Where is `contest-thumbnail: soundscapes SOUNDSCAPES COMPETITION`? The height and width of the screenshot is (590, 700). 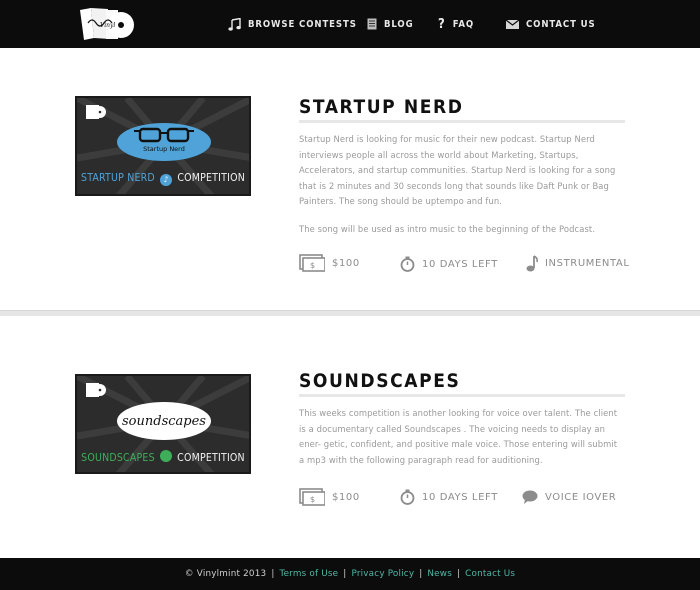 contest-thumbnail: soundscapes SOUNDSCAPES COMPETITION is located at coordinates (163, 424).